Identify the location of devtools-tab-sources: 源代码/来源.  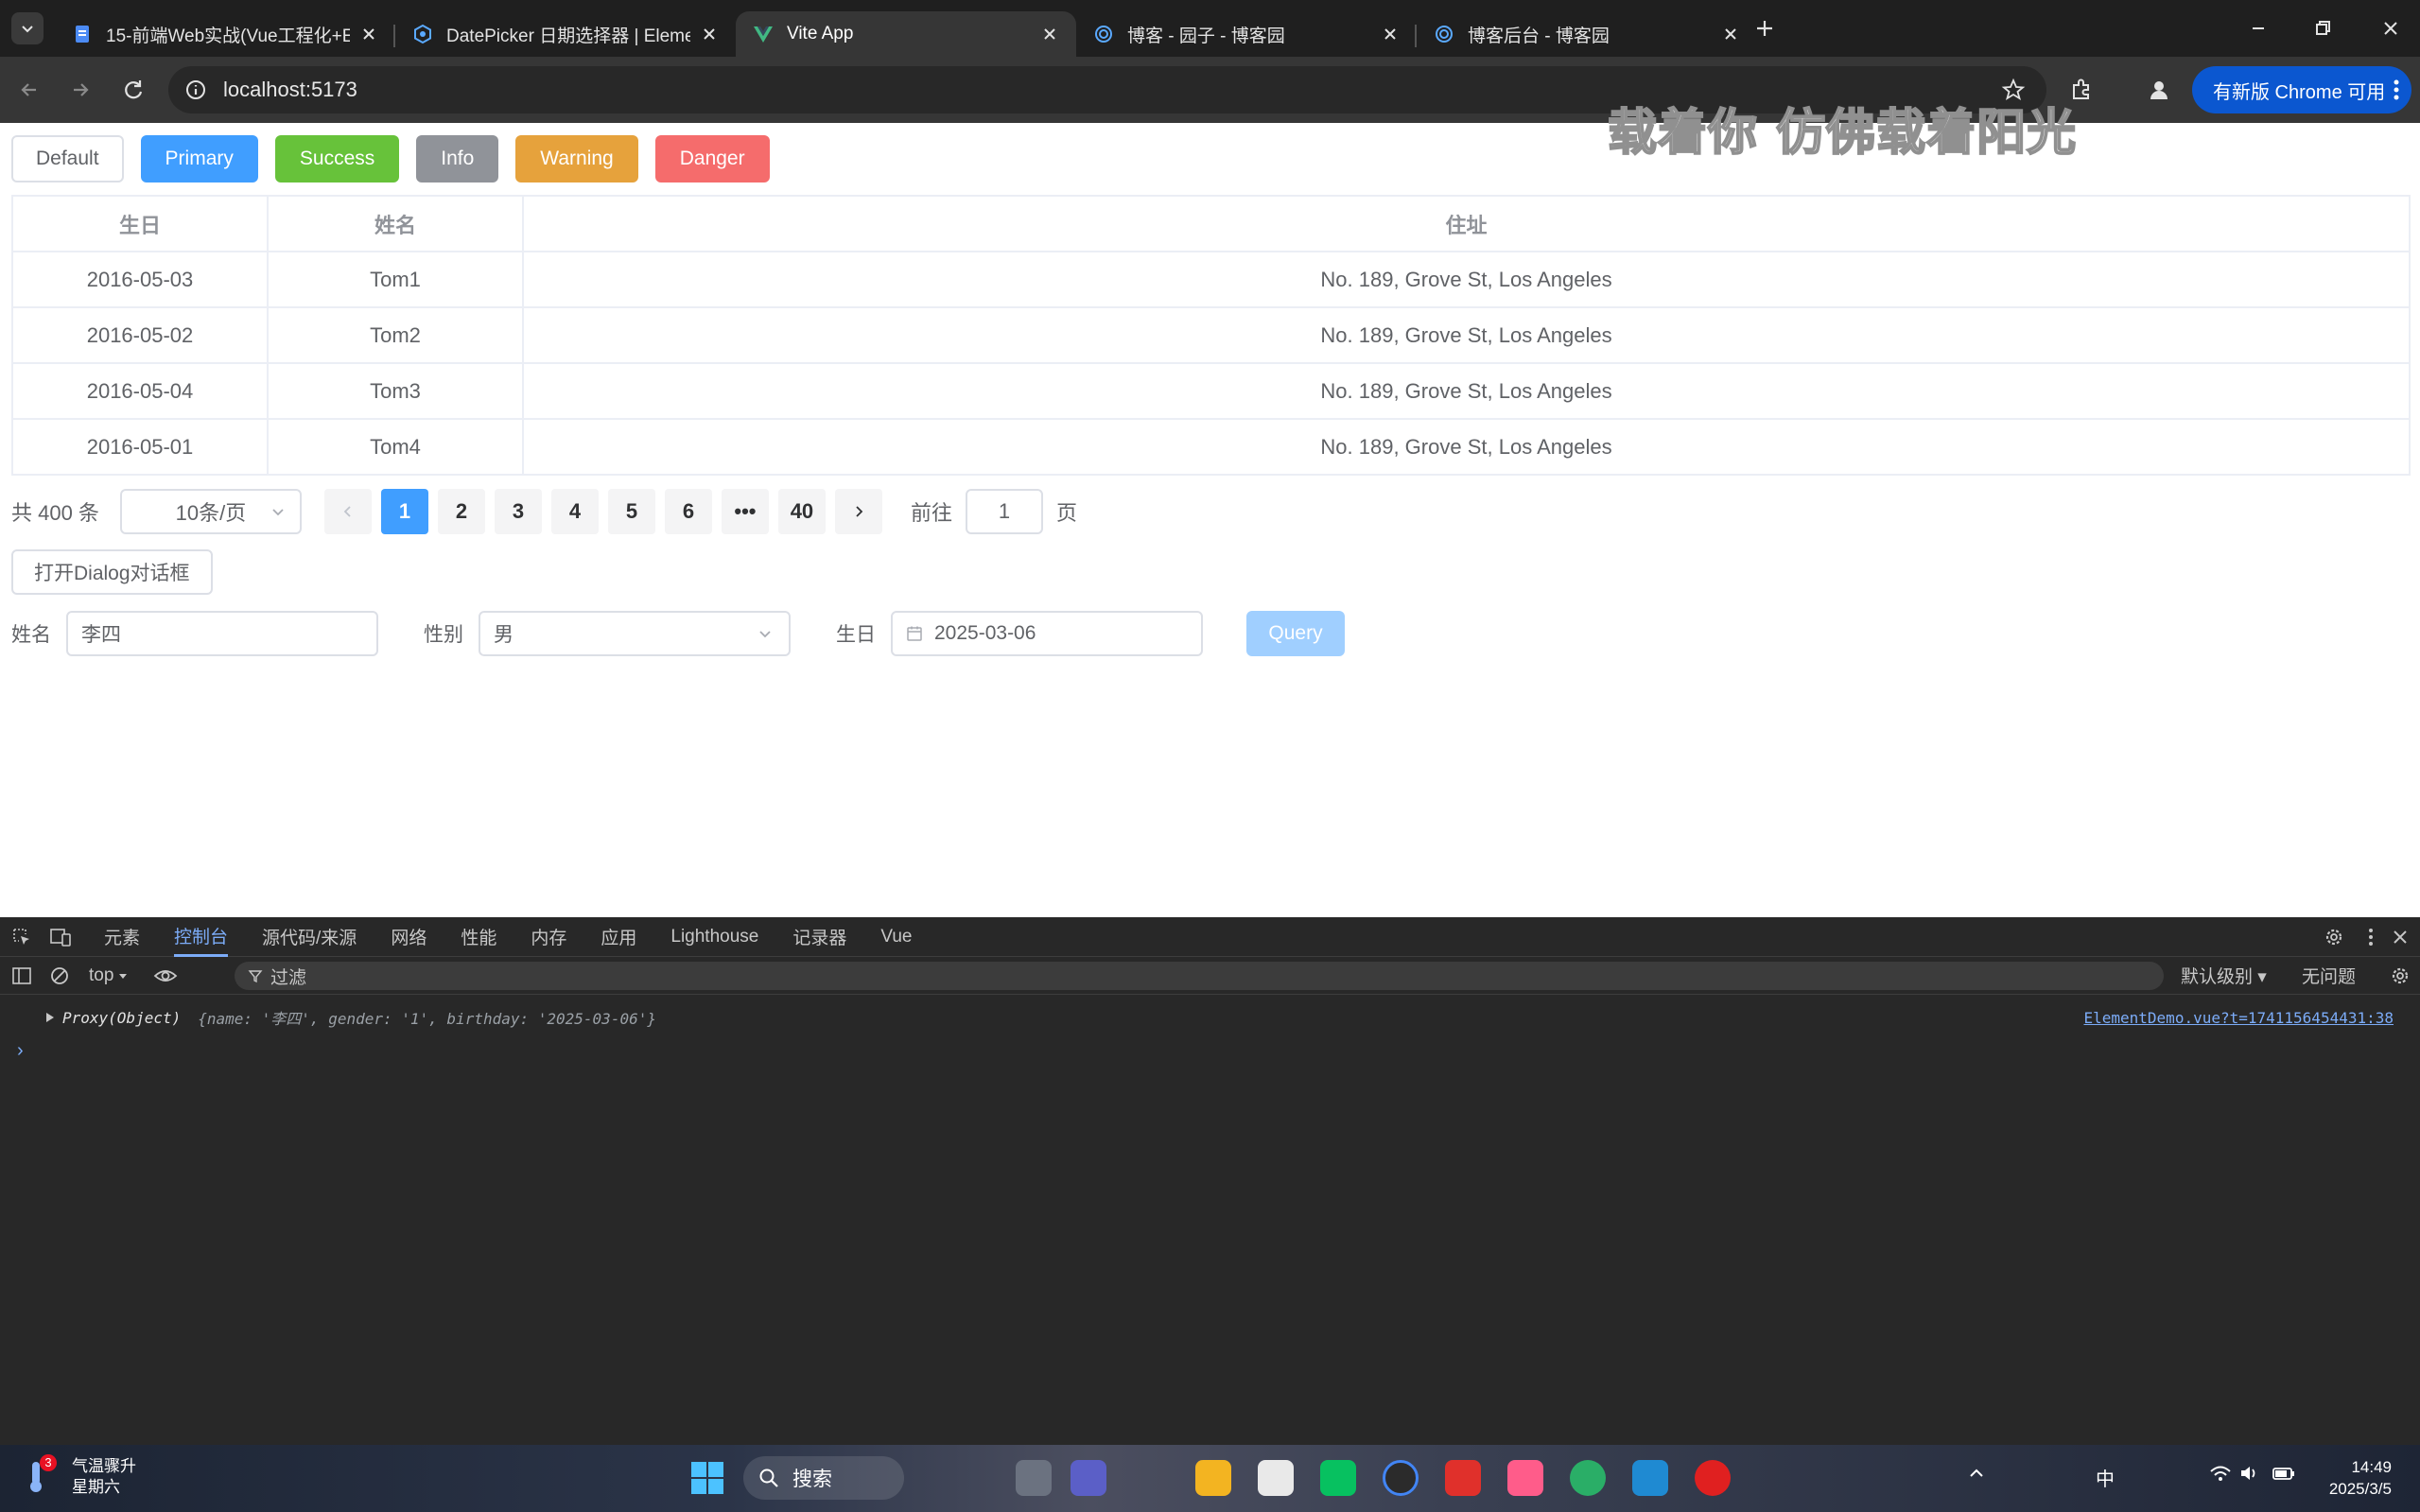
(310, 937).